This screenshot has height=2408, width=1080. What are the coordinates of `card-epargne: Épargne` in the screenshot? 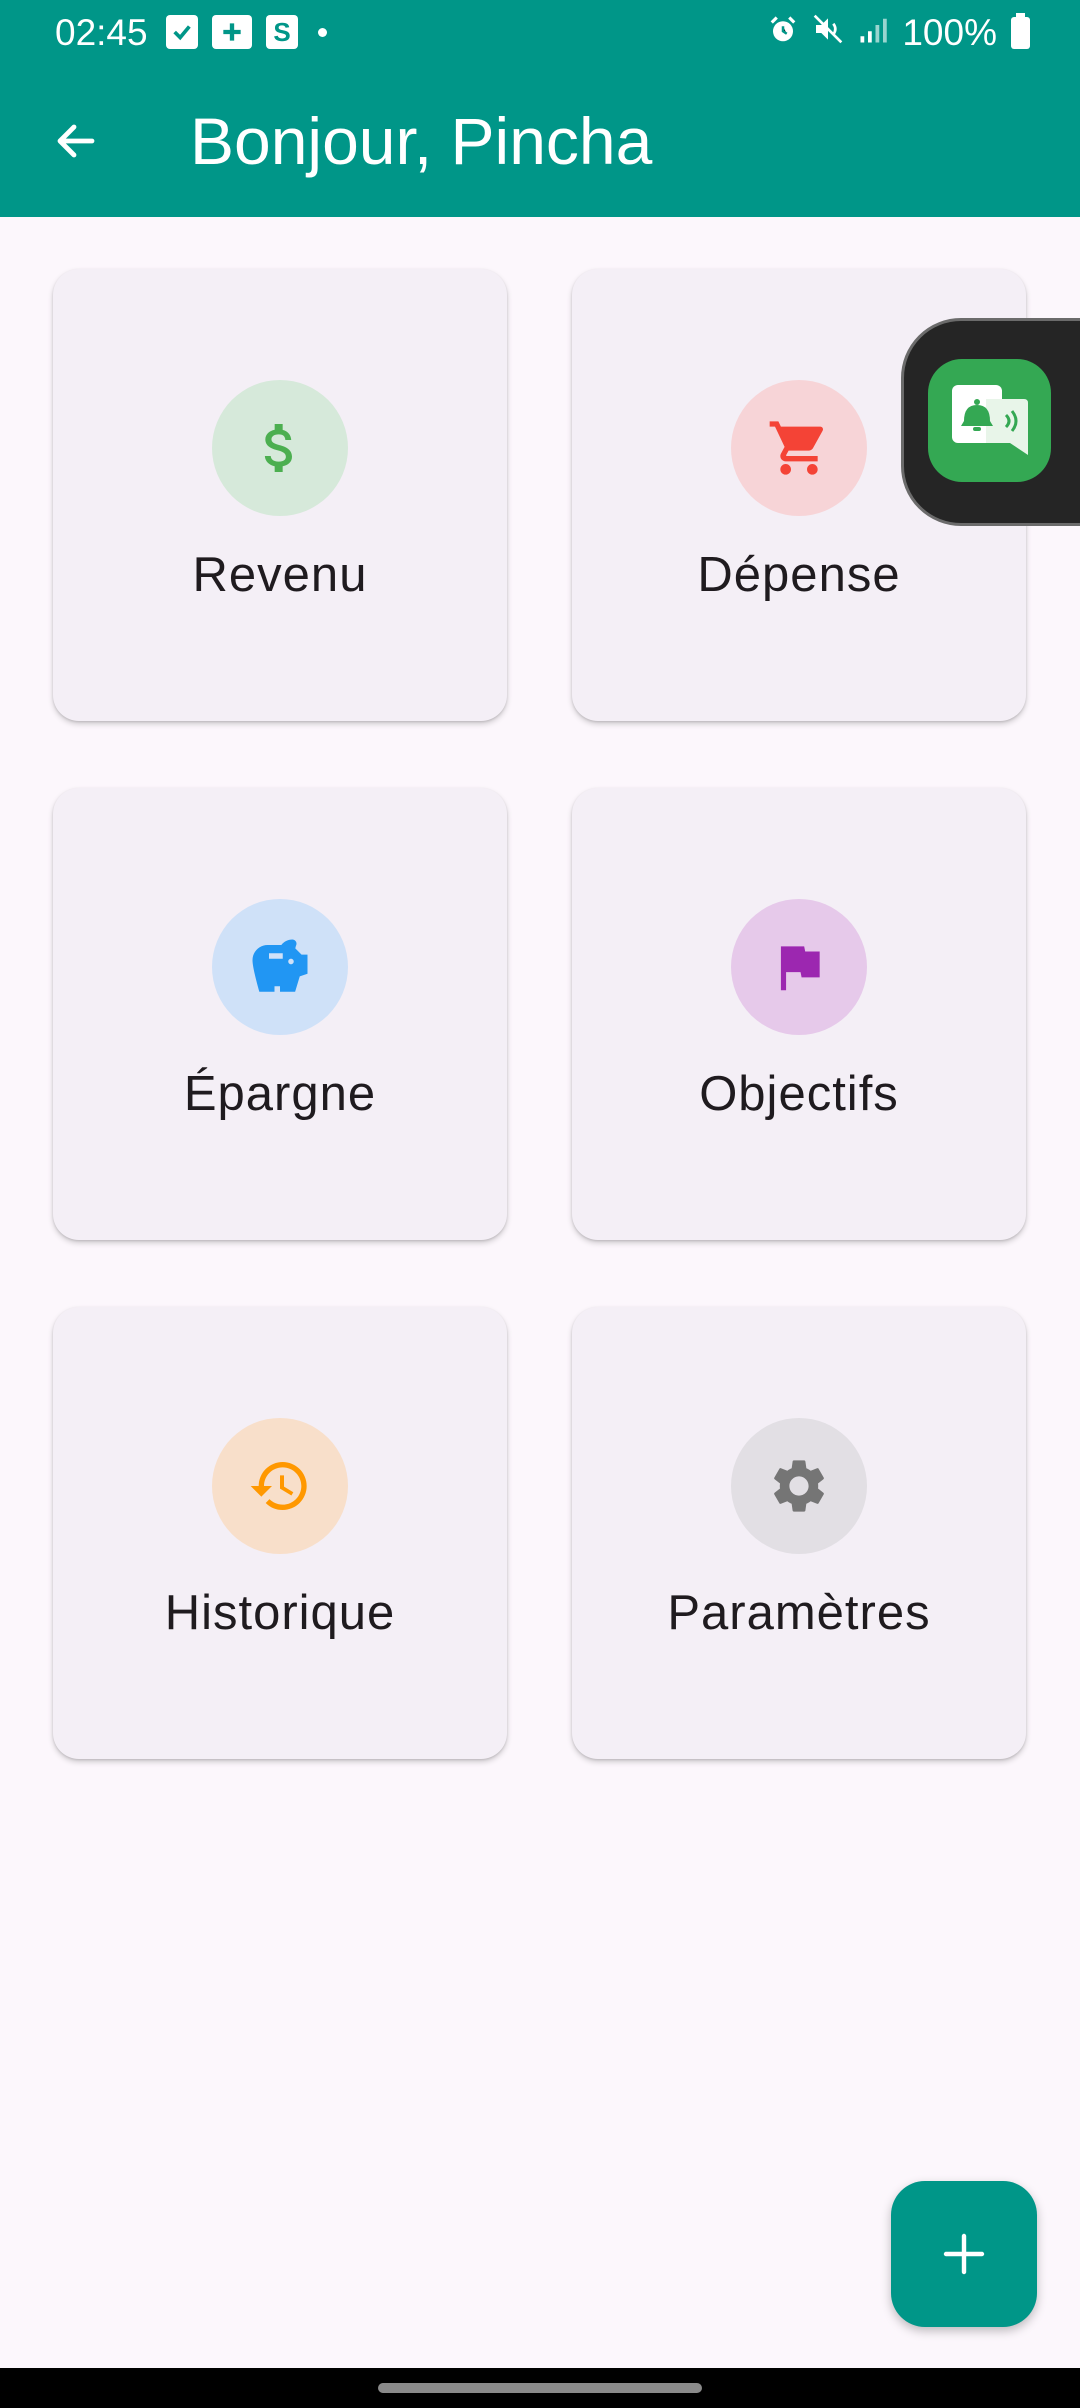 It's located at (280, 1014).